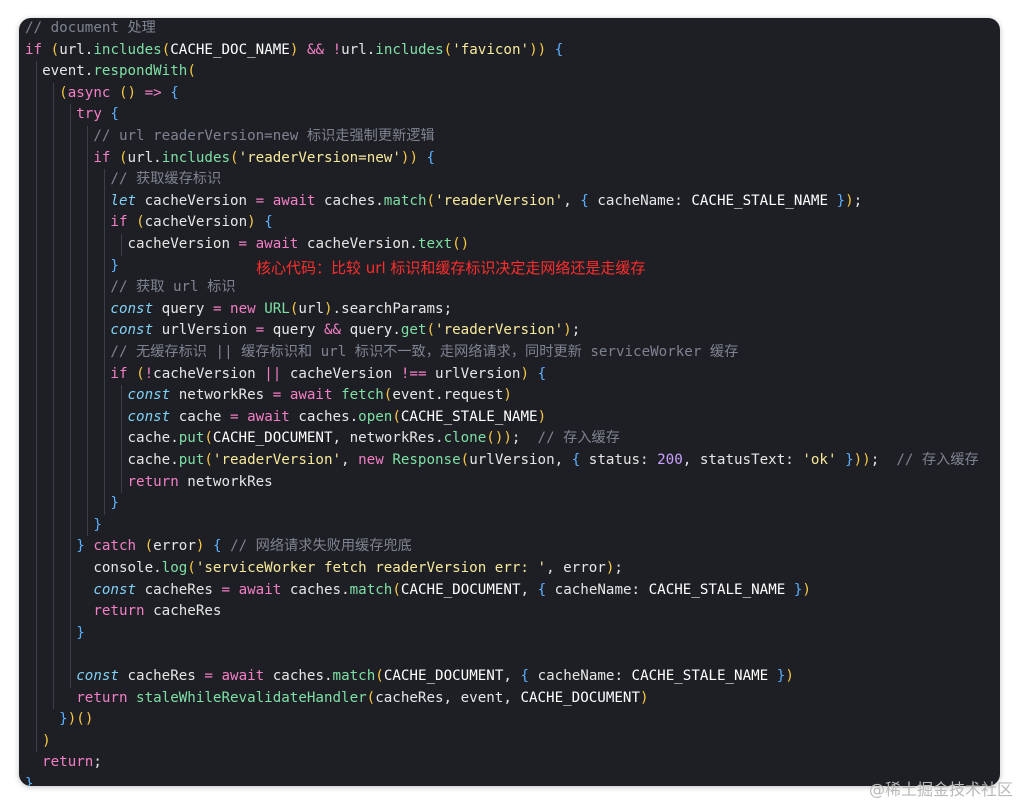 This screenshot has width=1019, height=806. I want to click on code-line: return;, so click(63, 763).